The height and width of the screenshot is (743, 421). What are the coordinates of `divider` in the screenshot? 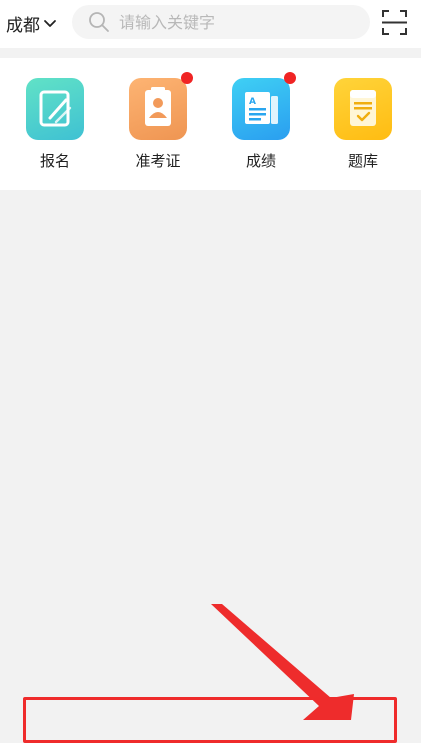 It's located at (210, 194).